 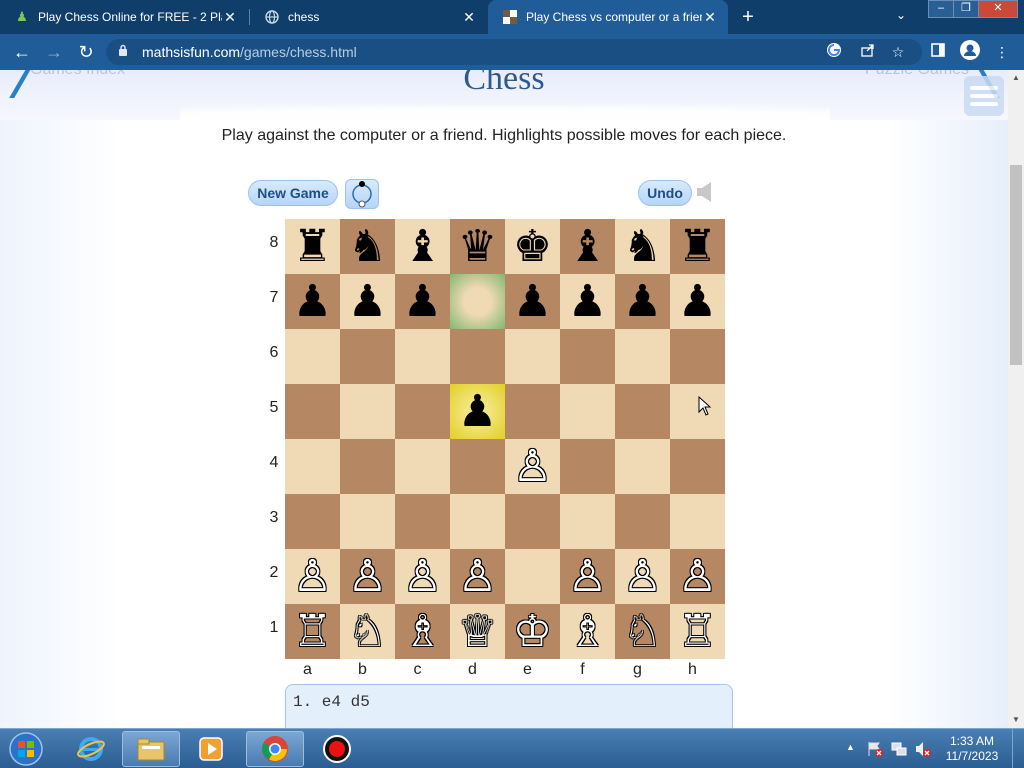 I want to click on square-e2, so click(x=532, y=576).